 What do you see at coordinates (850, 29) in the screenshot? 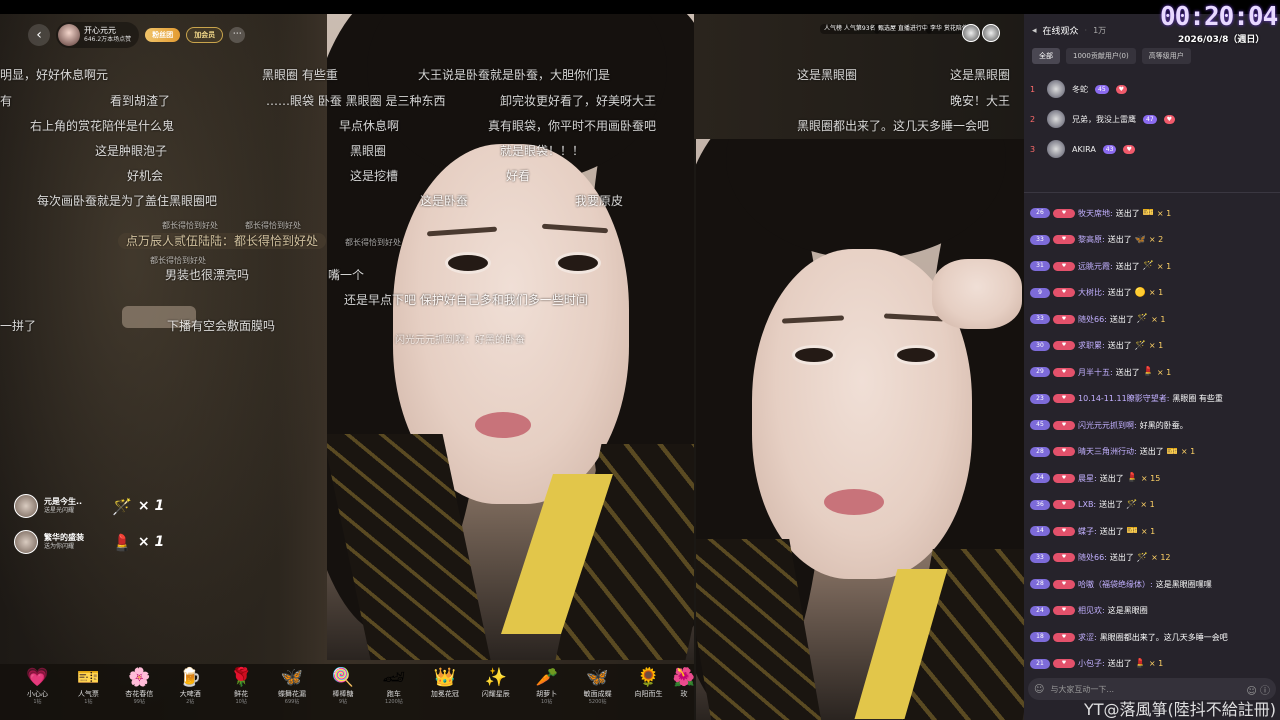
I see `popularity-chip: 人气榜 人气第93名` at bounding box center [850, 29].